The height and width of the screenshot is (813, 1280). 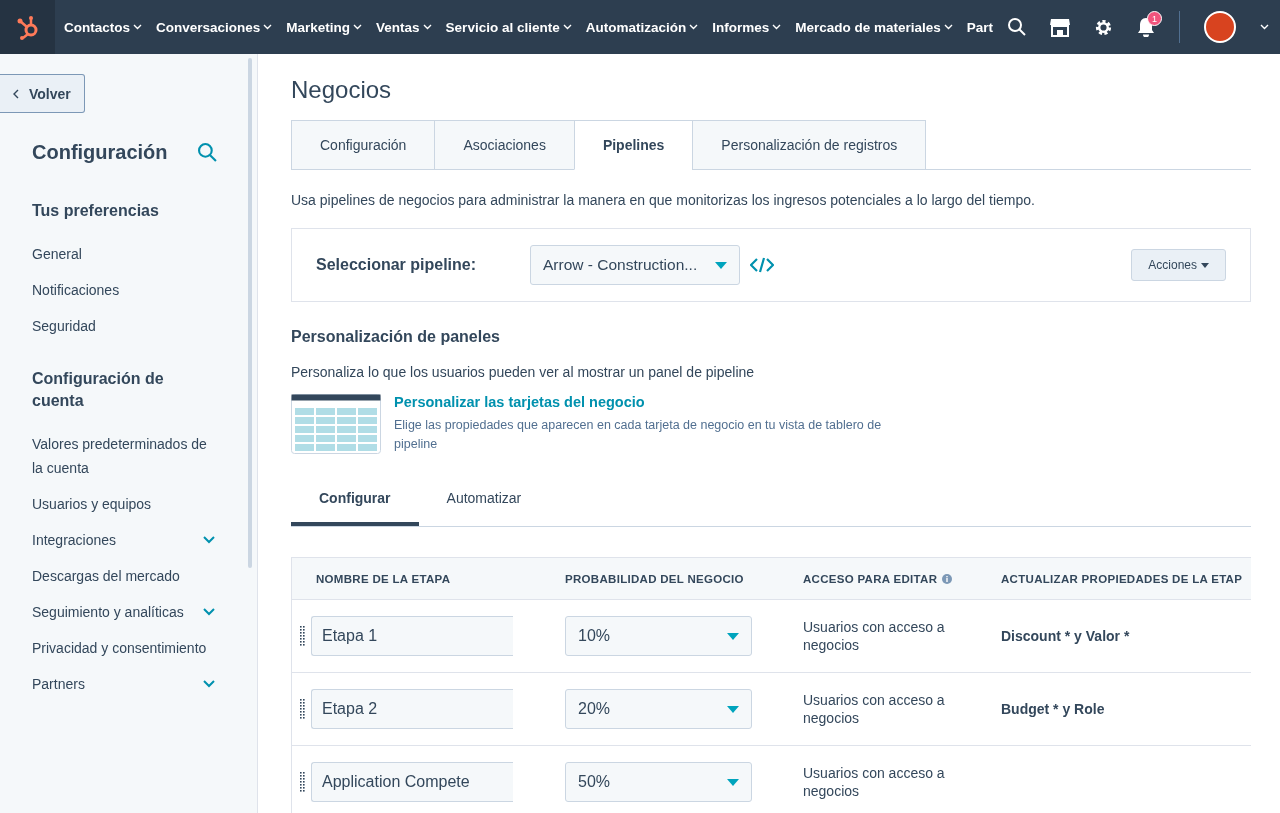 What do you see at coordinates (383, 578) in the screenshot?
I see `column-header: NOMBRE DE LA ETAPA` at bounding box center [383, 578].